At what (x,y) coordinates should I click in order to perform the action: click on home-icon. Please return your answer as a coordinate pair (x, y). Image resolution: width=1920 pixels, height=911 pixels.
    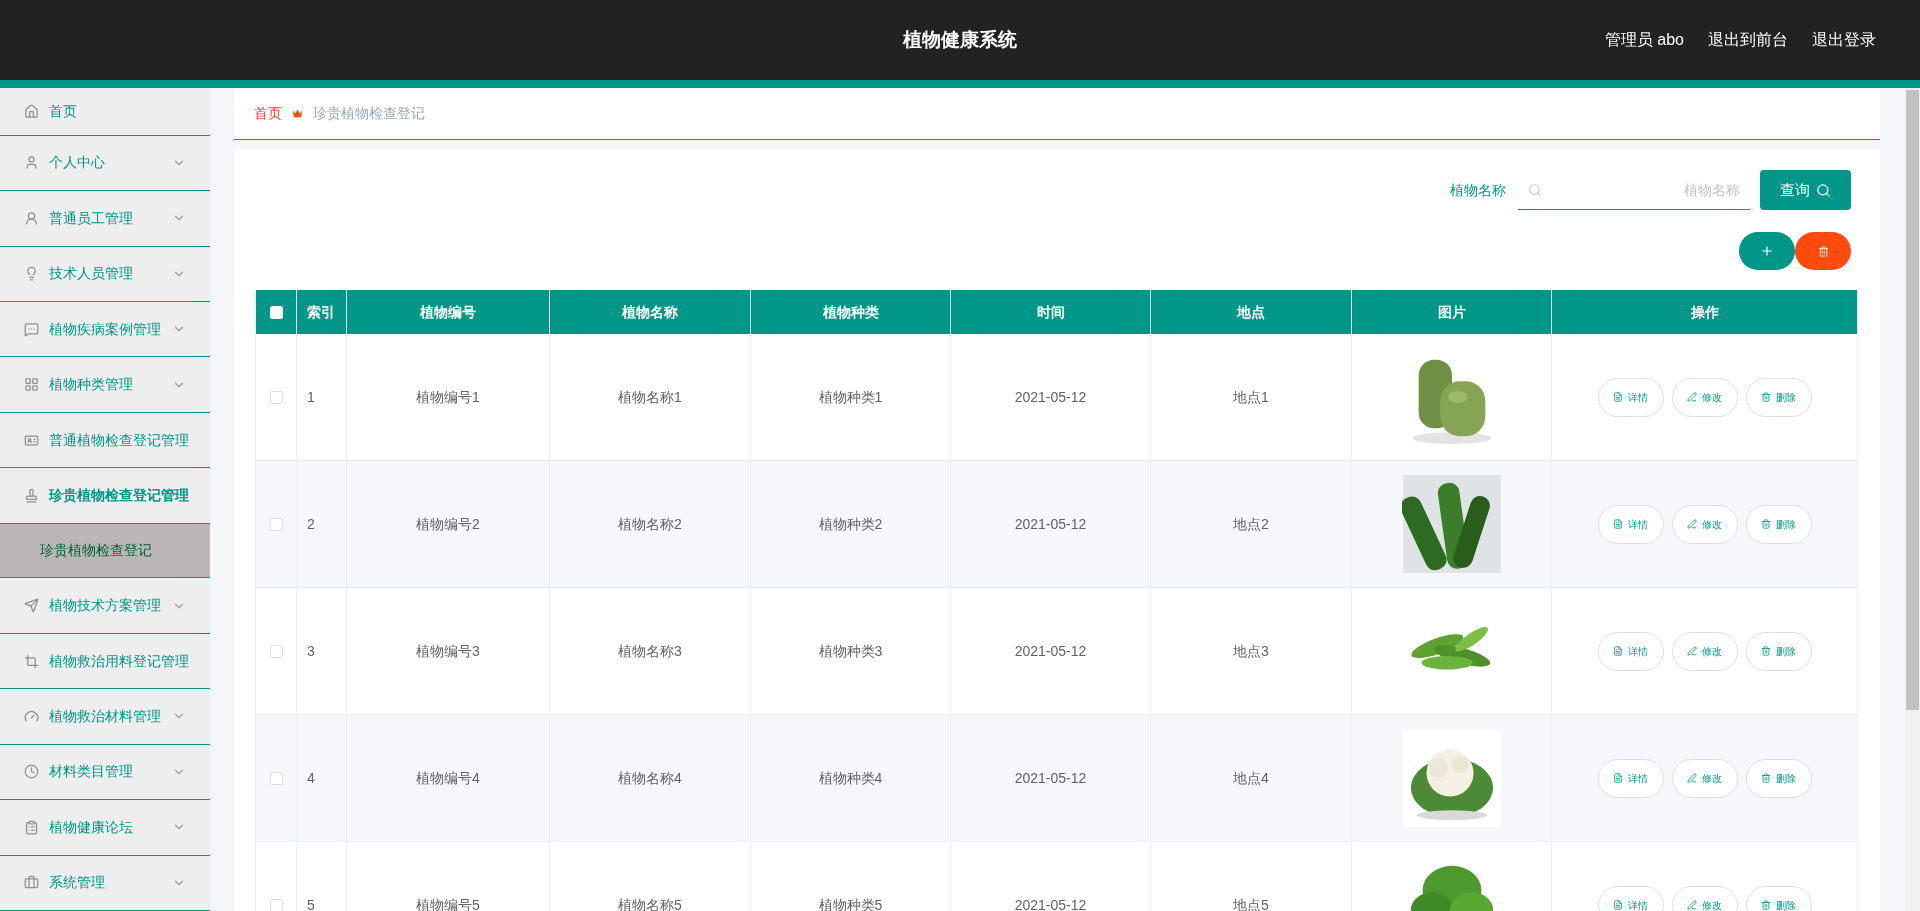
    Looking at the image, I should click on (31, 111).